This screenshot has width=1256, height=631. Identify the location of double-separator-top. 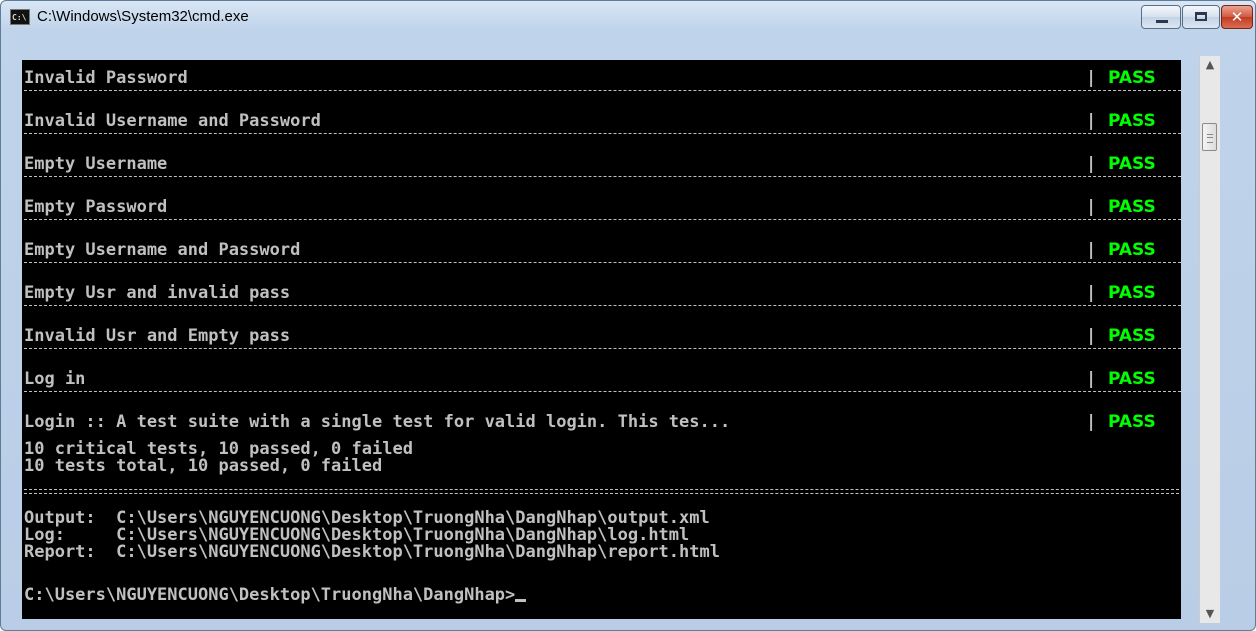
(601, 489).